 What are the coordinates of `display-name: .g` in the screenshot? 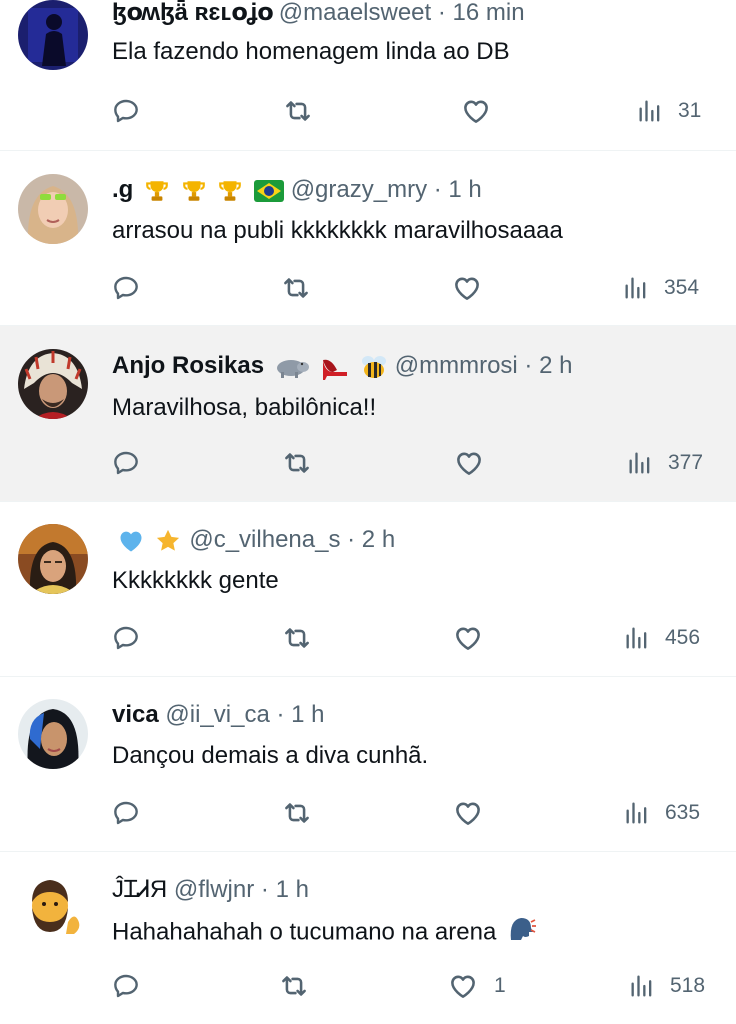 It's located at (122, 189).